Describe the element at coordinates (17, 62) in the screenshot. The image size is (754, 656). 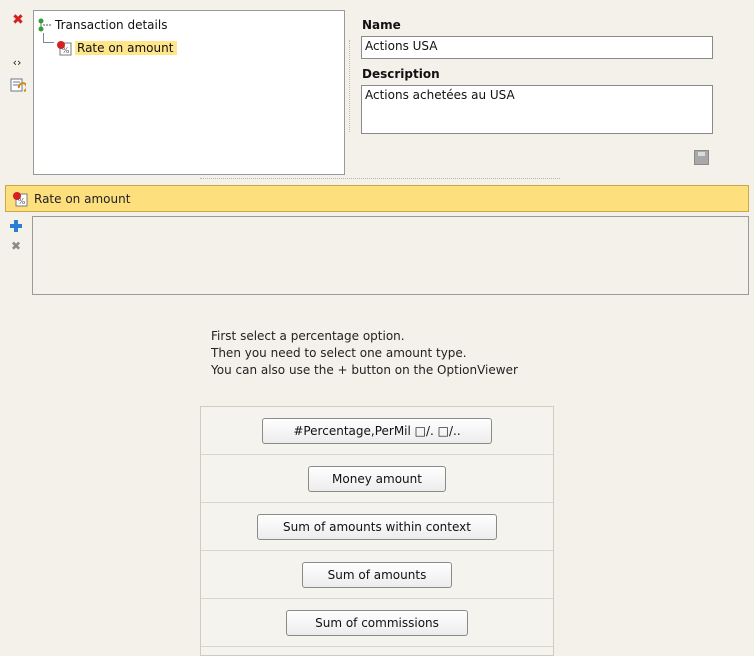
I see `expand-collapse-icon: ‹›` at that location.